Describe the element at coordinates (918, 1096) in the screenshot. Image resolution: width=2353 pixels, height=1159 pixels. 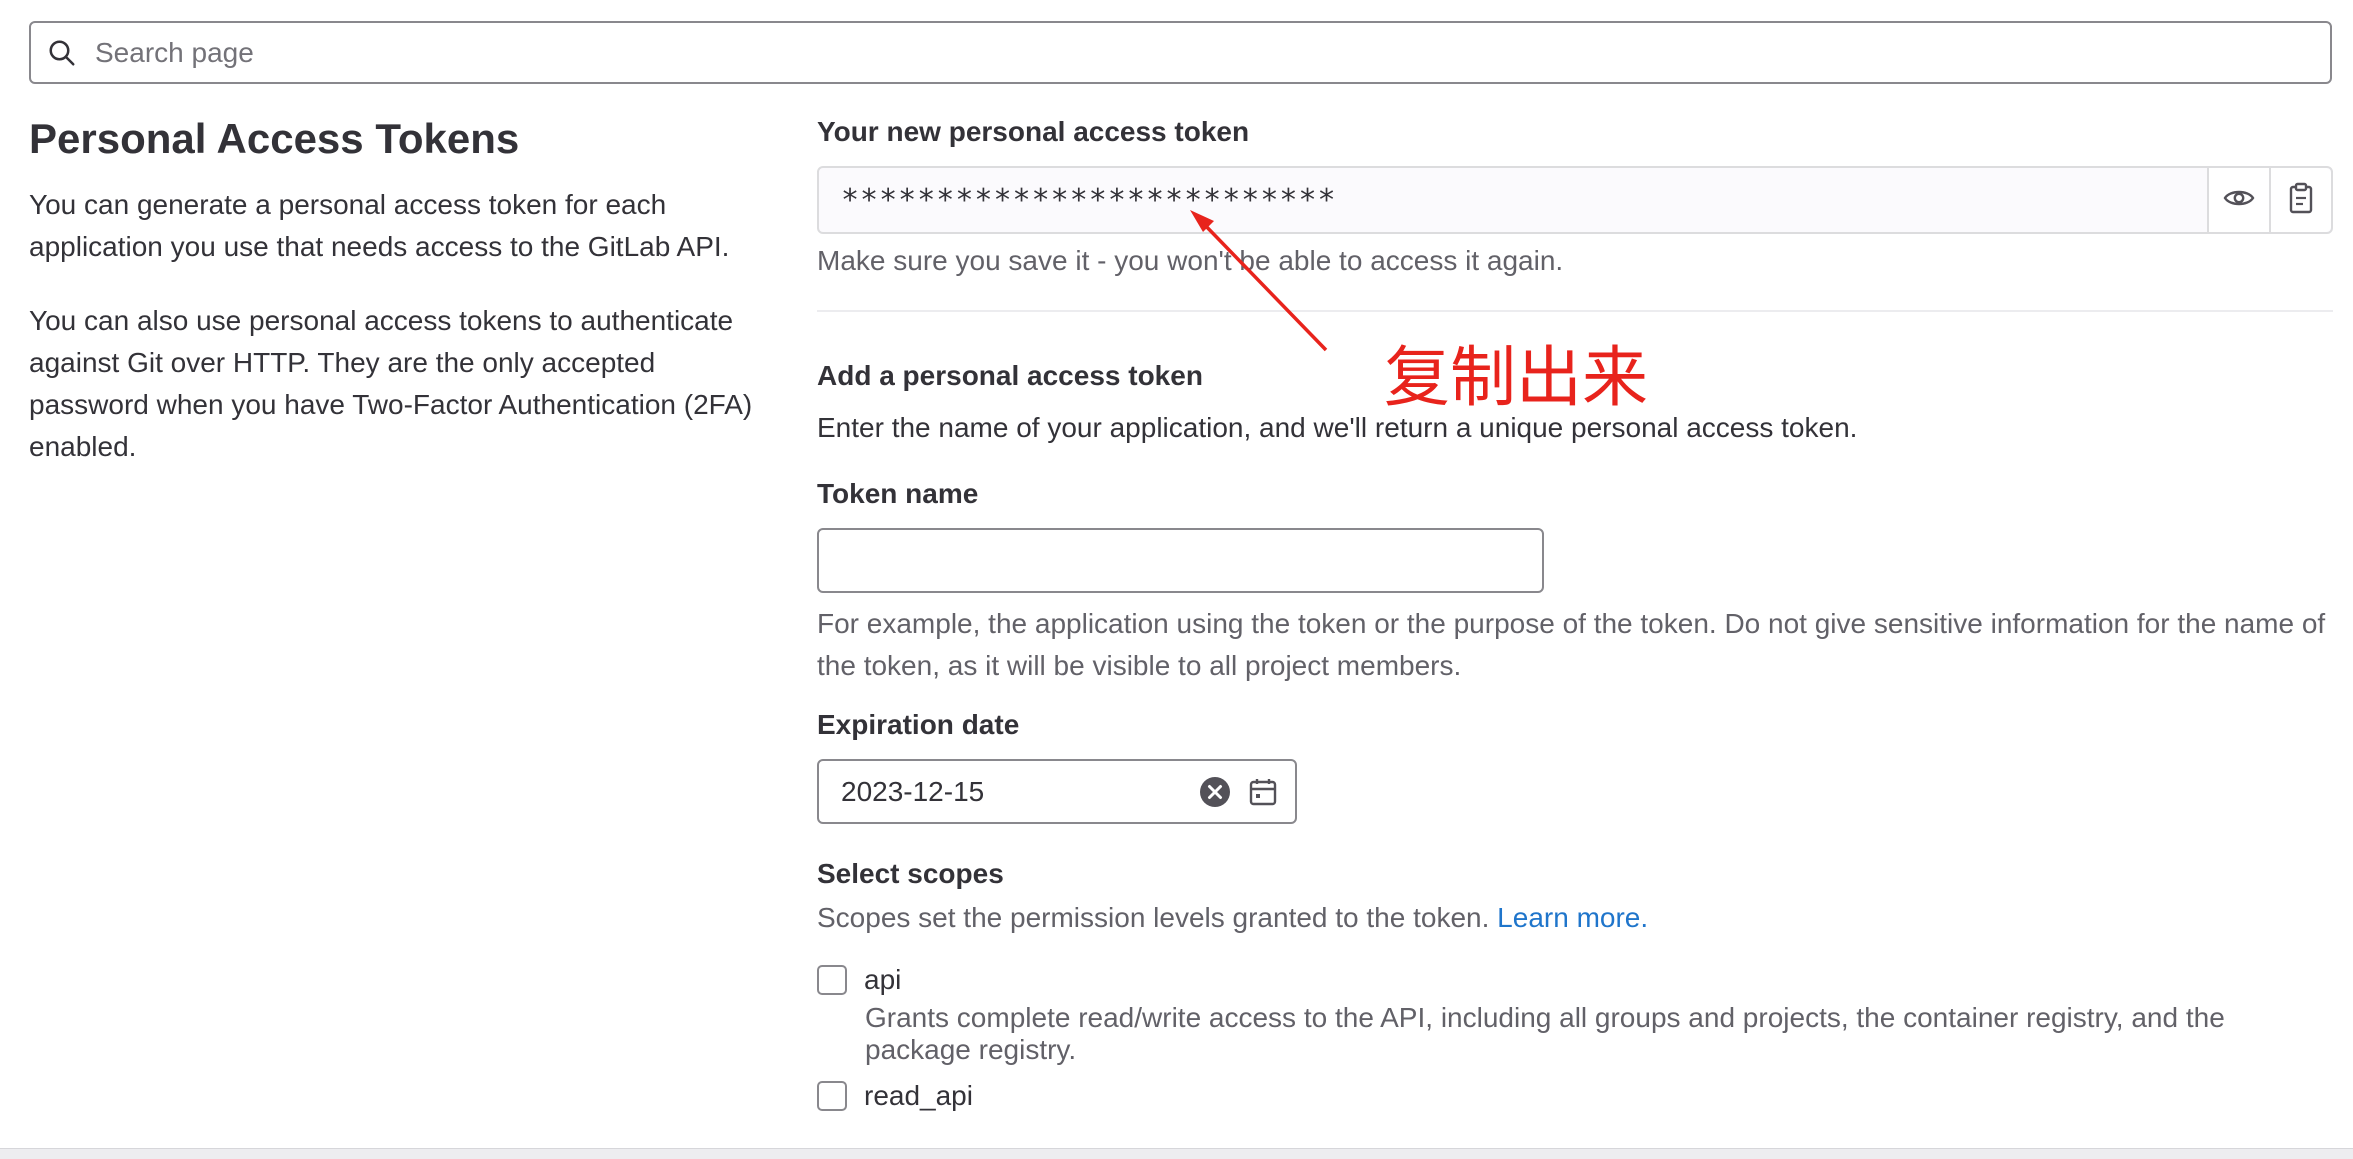
I see `scope-label: read_api` at that location.